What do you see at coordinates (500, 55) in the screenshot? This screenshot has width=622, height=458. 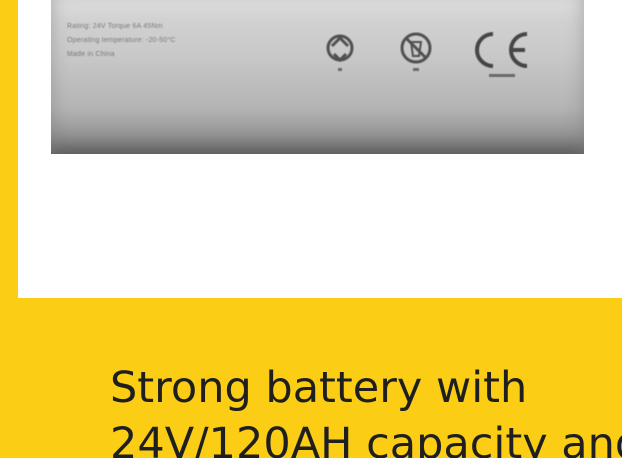 I see `ce-mark-icon` at bounding box center [500, 55].